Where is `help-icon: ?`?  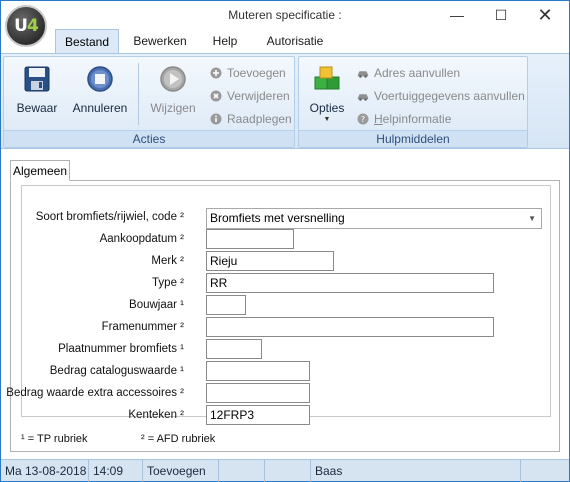
help-icon: ? is located at coordinates (363, 119).